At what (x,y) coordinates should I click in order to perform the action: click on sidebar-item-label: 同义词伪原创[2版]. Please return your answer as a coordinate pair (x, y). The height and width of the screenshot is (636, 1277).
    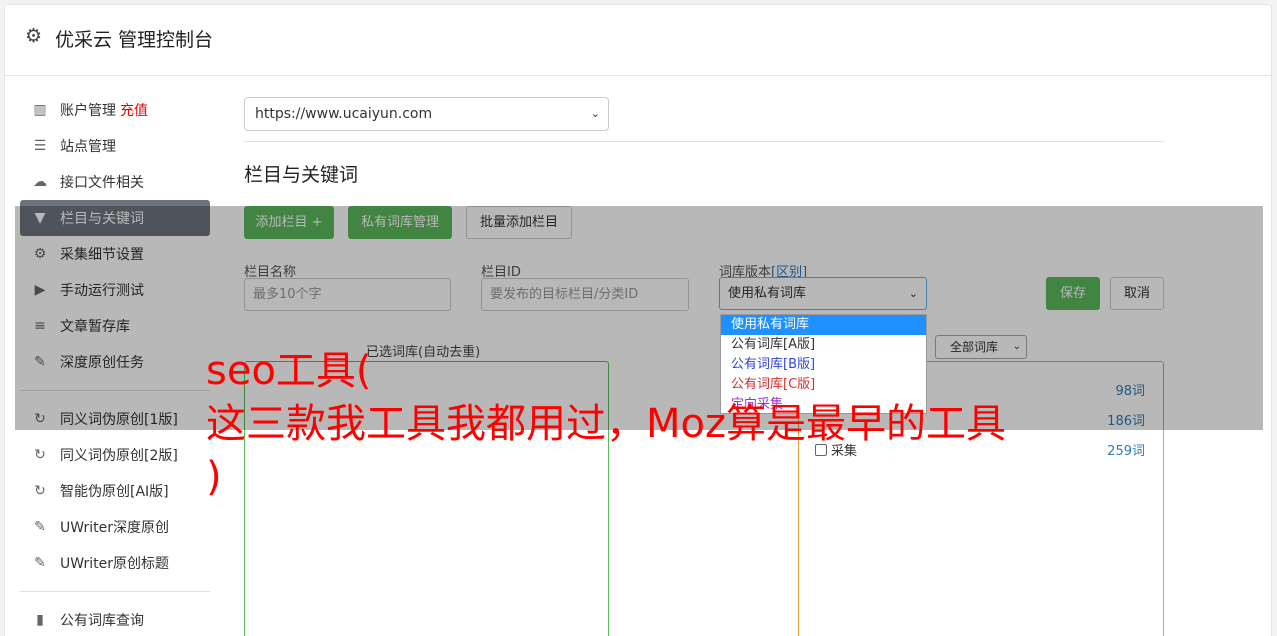
    Looking at the image, I should click on (119, 456).